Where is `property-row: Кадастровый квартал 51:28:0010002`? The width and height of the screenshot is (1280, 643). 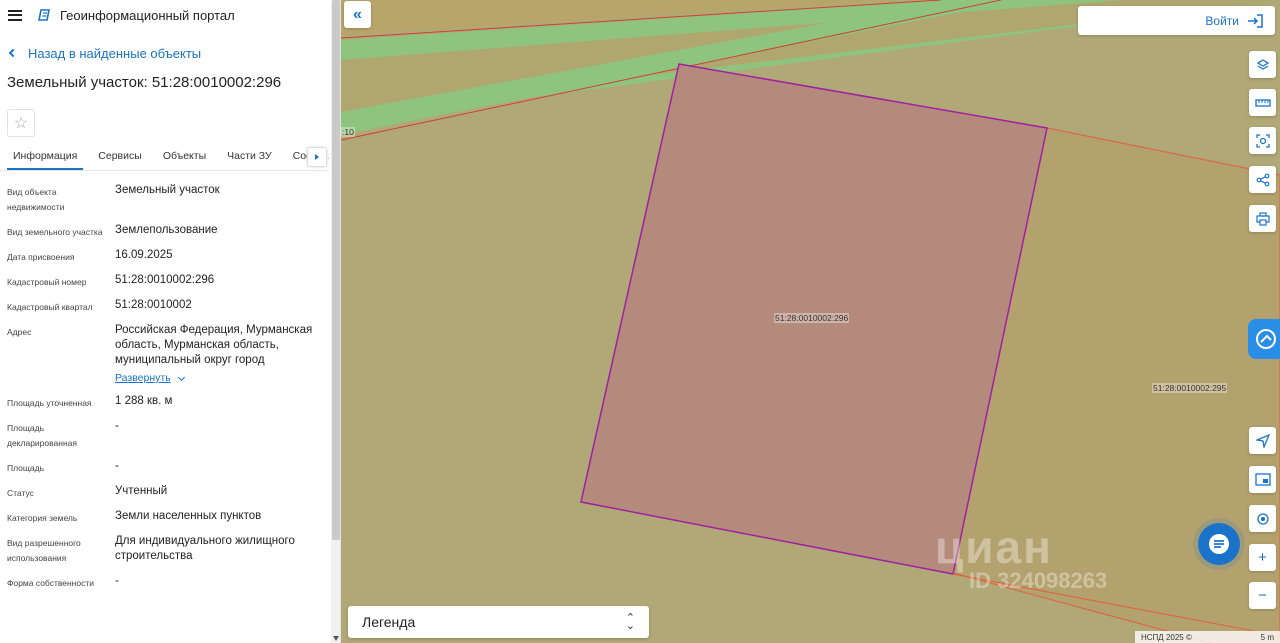 property-row: Кадастровый квартал 51:28:0010002 is located at coordinates (170, 306).